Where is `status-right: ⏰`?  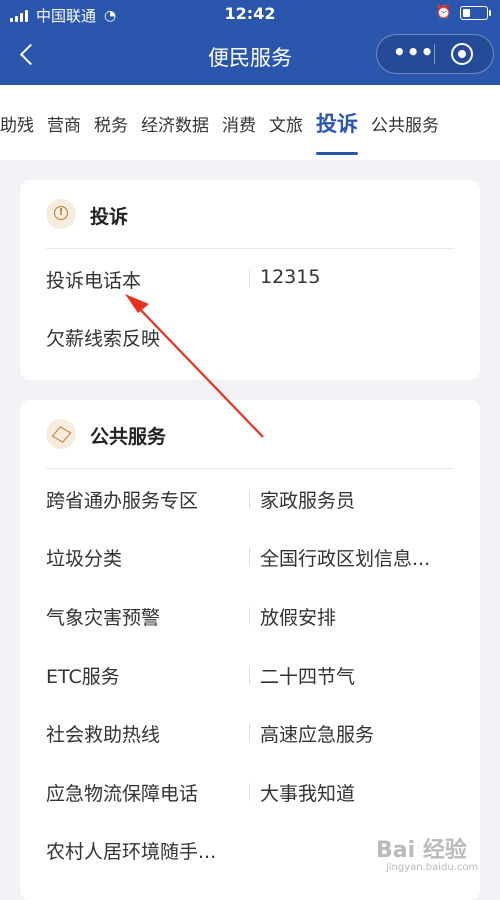
status-right: ⏰ is located at coordinates (463, 12).